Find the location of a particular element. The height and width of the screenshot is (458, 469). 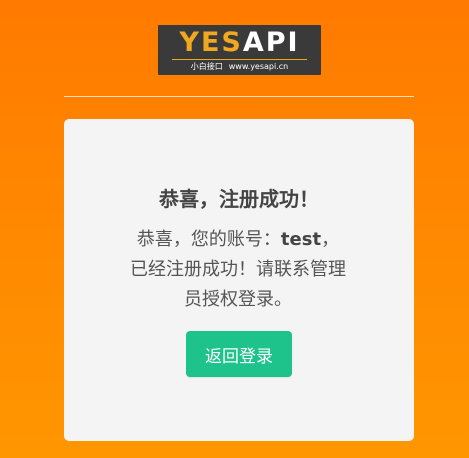

yesapi-logo: YESAPI 小白接口 www.yesapi.cn is located at coordinates (239, 50).